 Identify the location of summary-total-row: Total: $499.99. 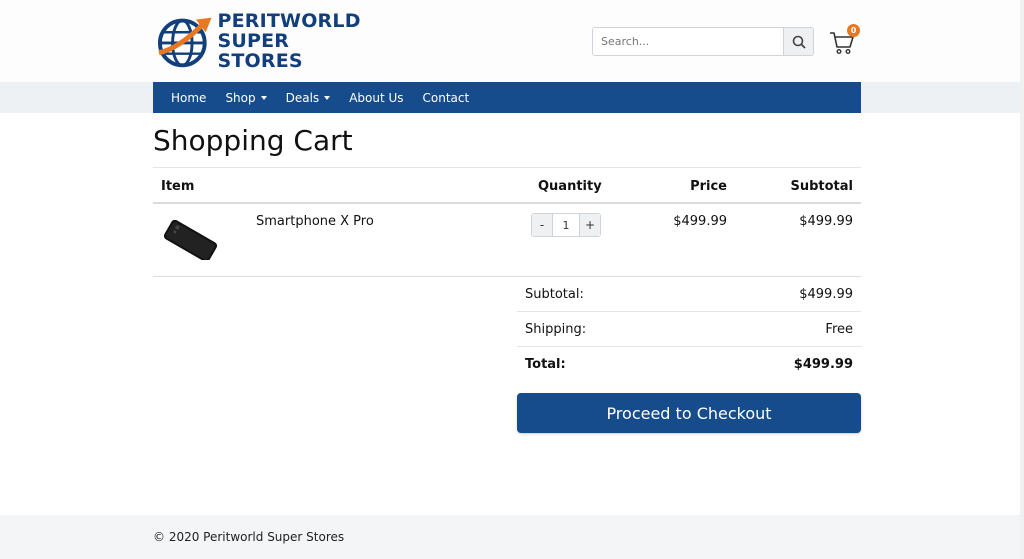
(689, 364).